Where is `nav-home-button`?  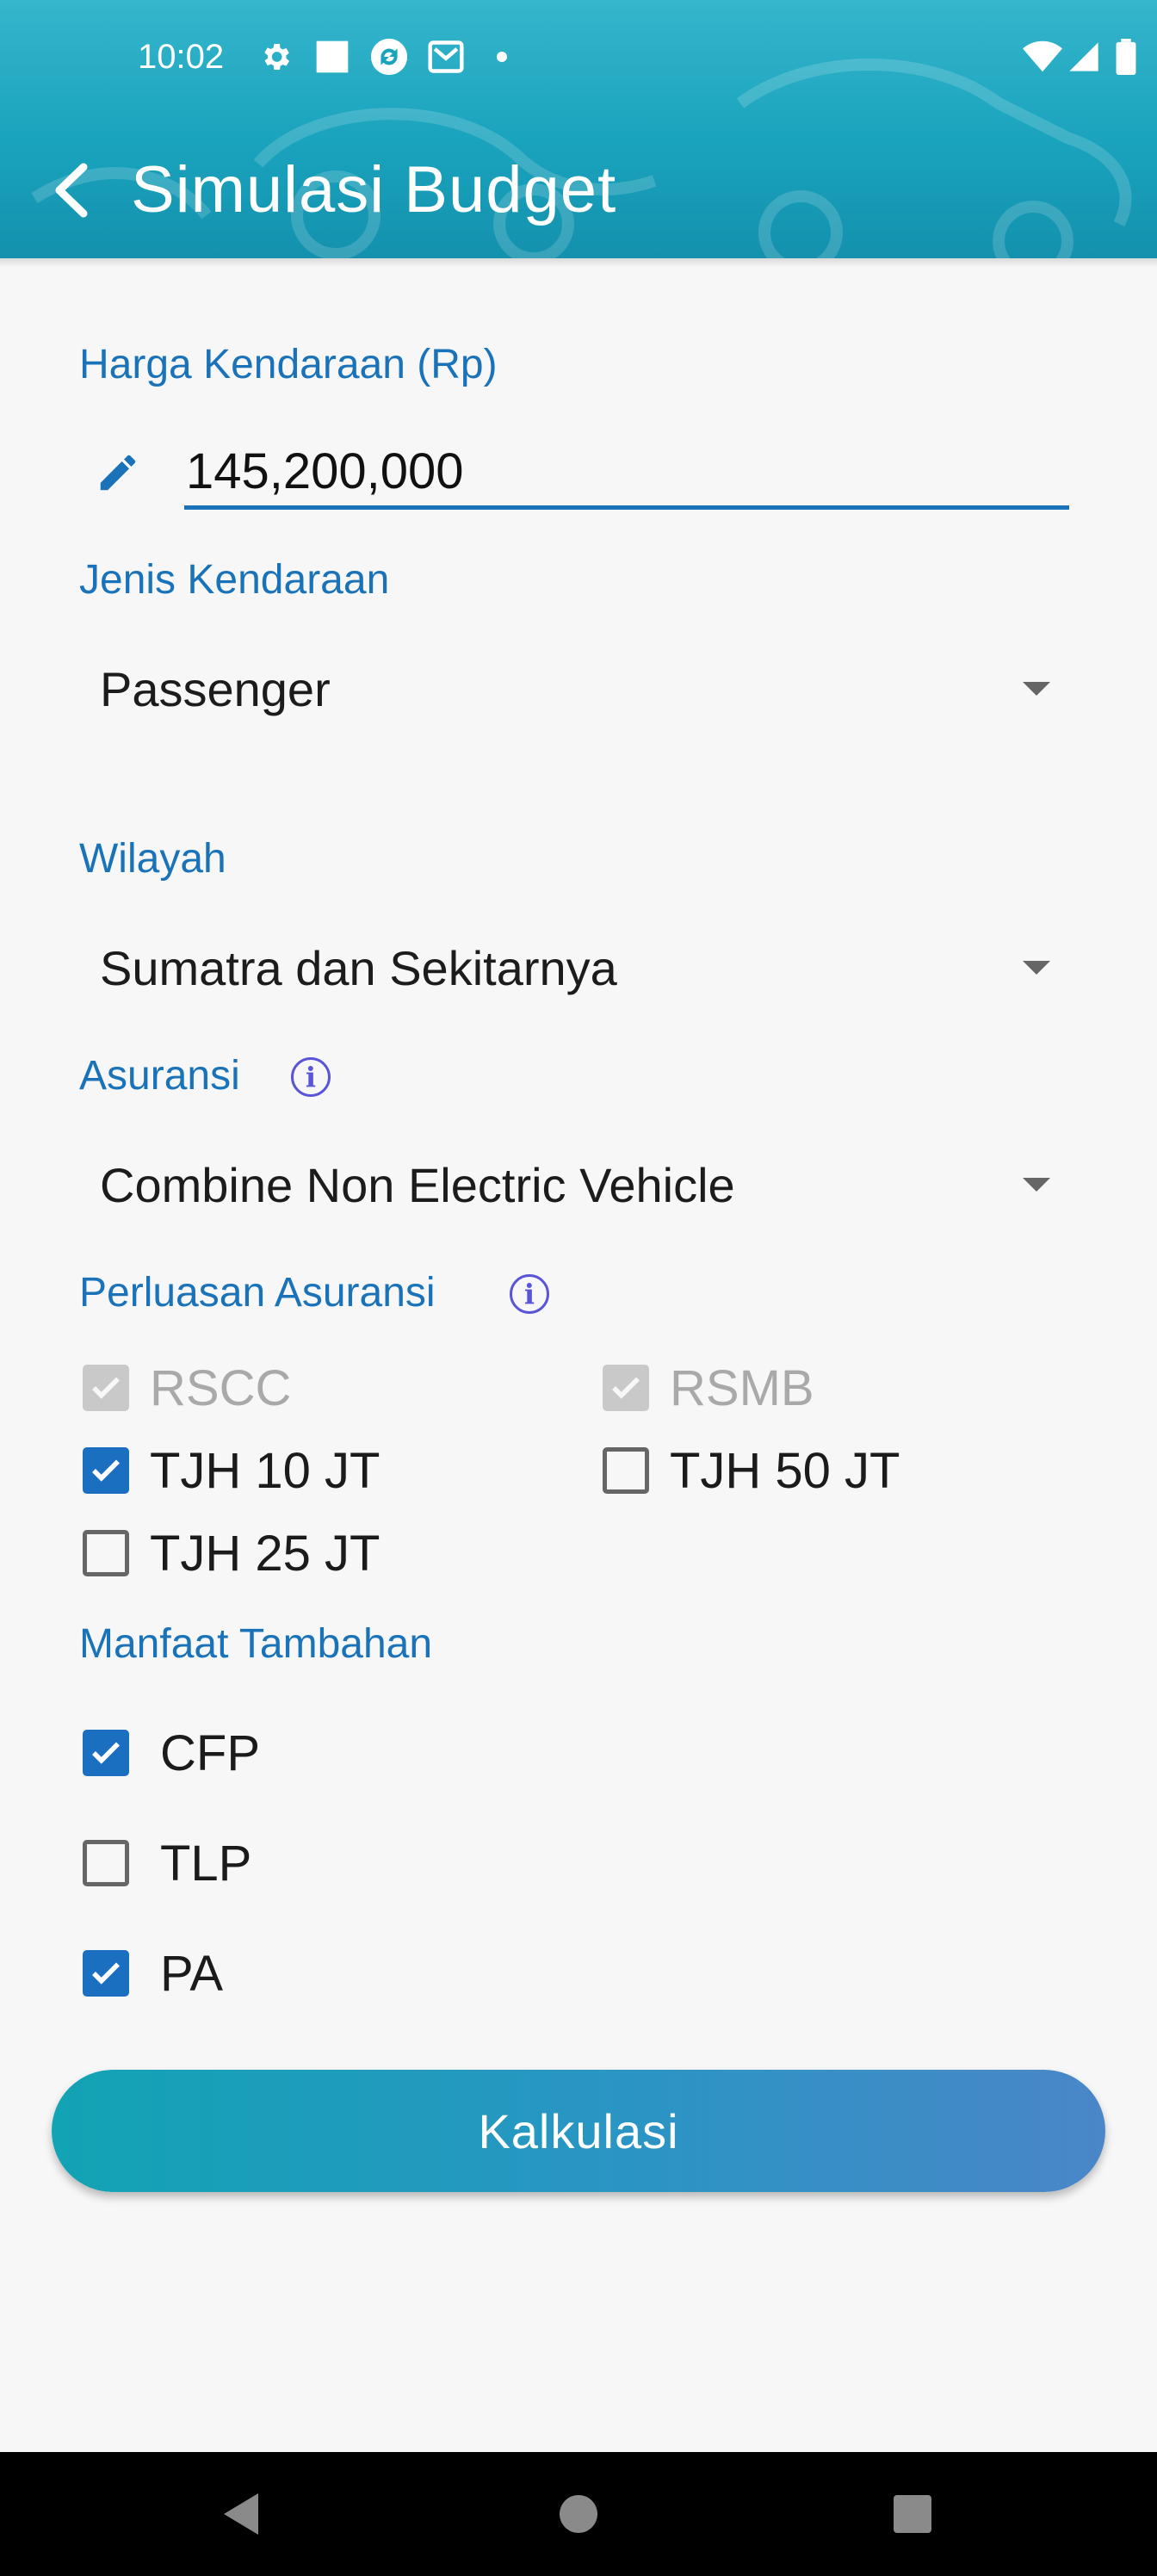
nav-home-button is located at coordinates (579, 2514).